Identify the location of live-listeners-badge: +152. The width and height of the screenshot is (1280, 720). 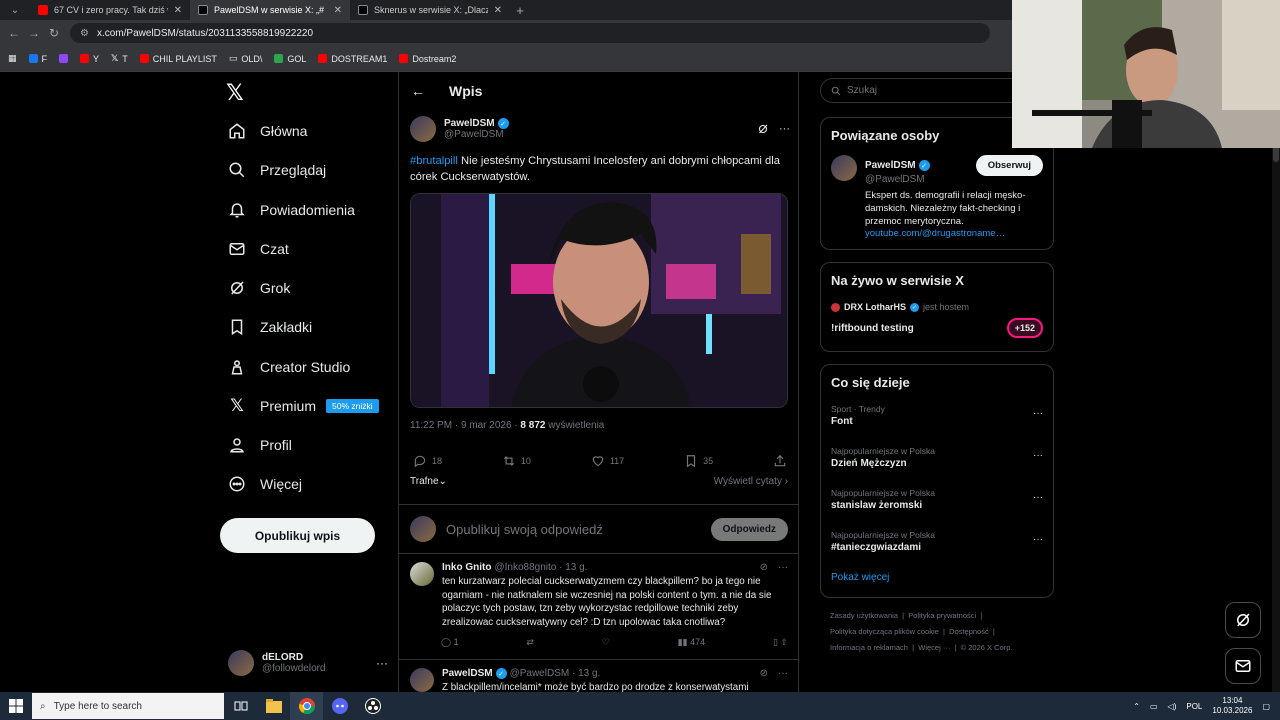
(1024, 328).